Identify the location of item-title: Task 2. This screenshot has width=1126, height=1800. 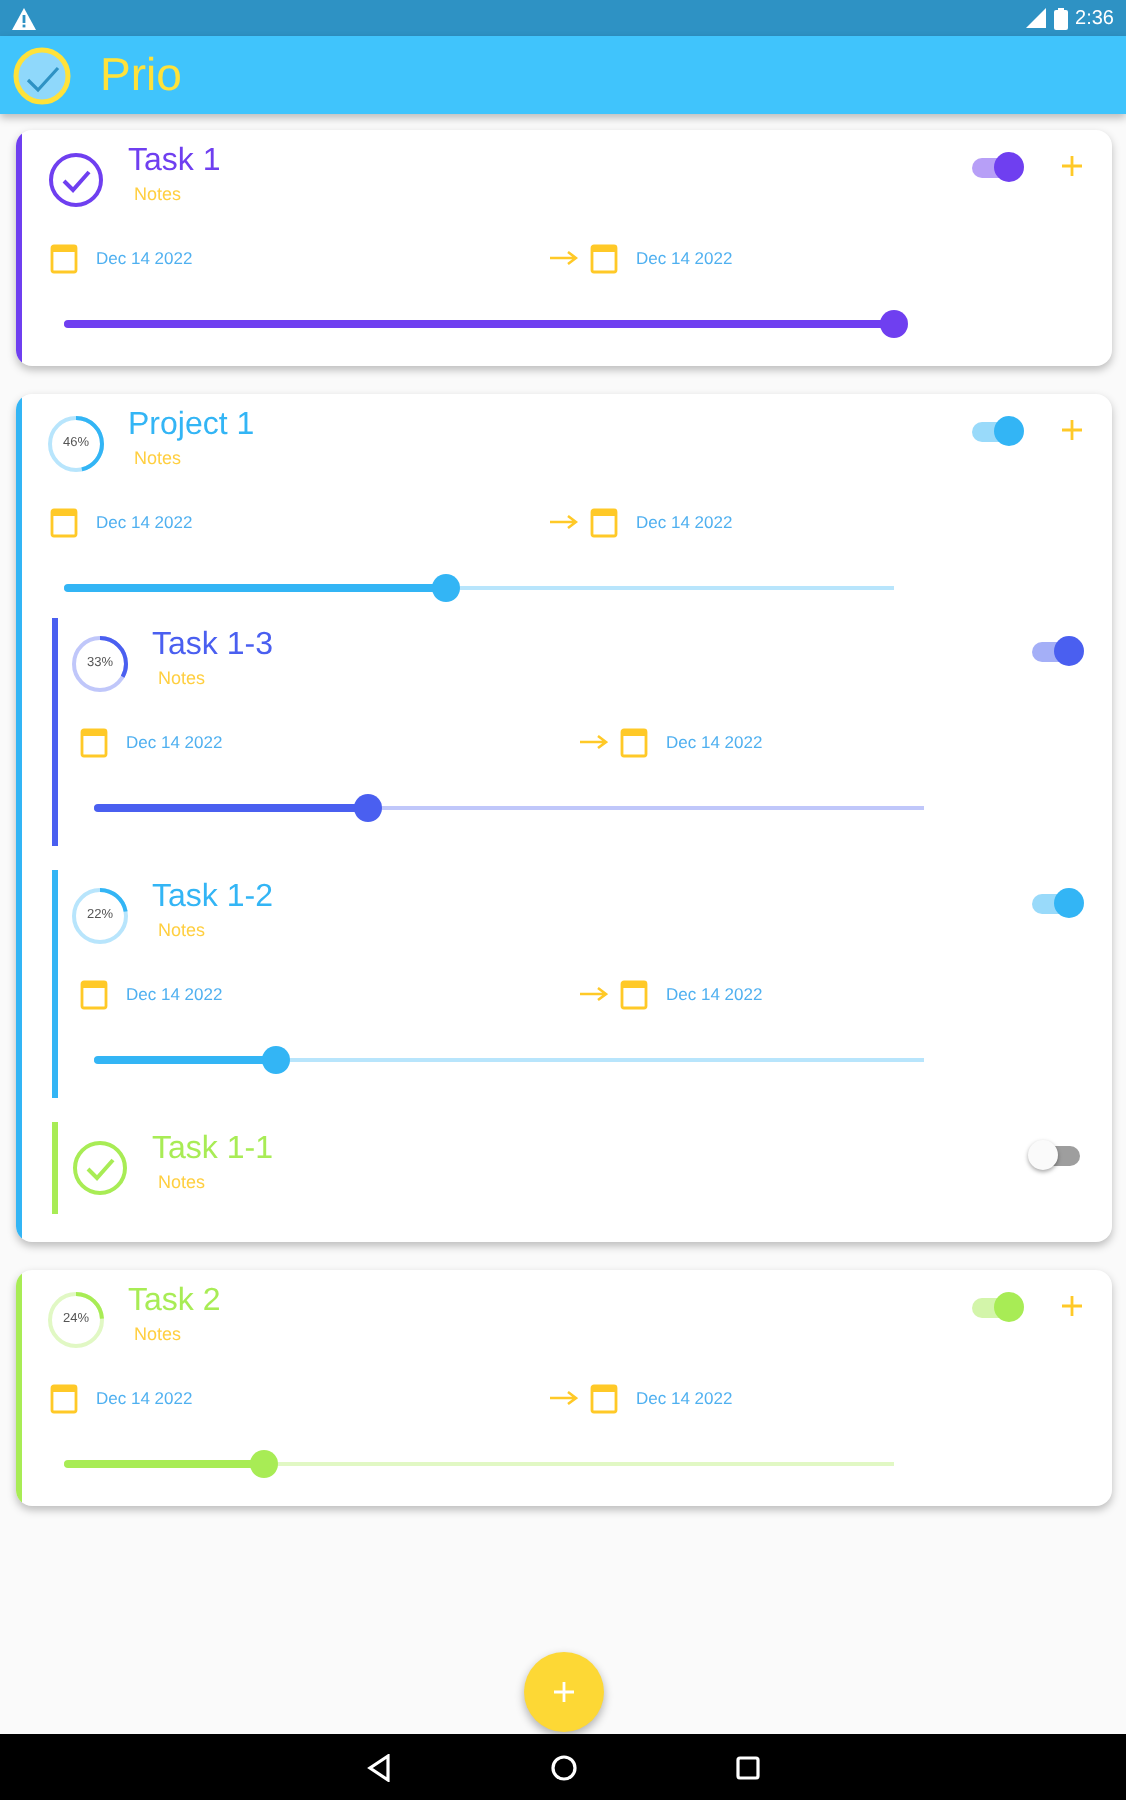
(175, 1302).